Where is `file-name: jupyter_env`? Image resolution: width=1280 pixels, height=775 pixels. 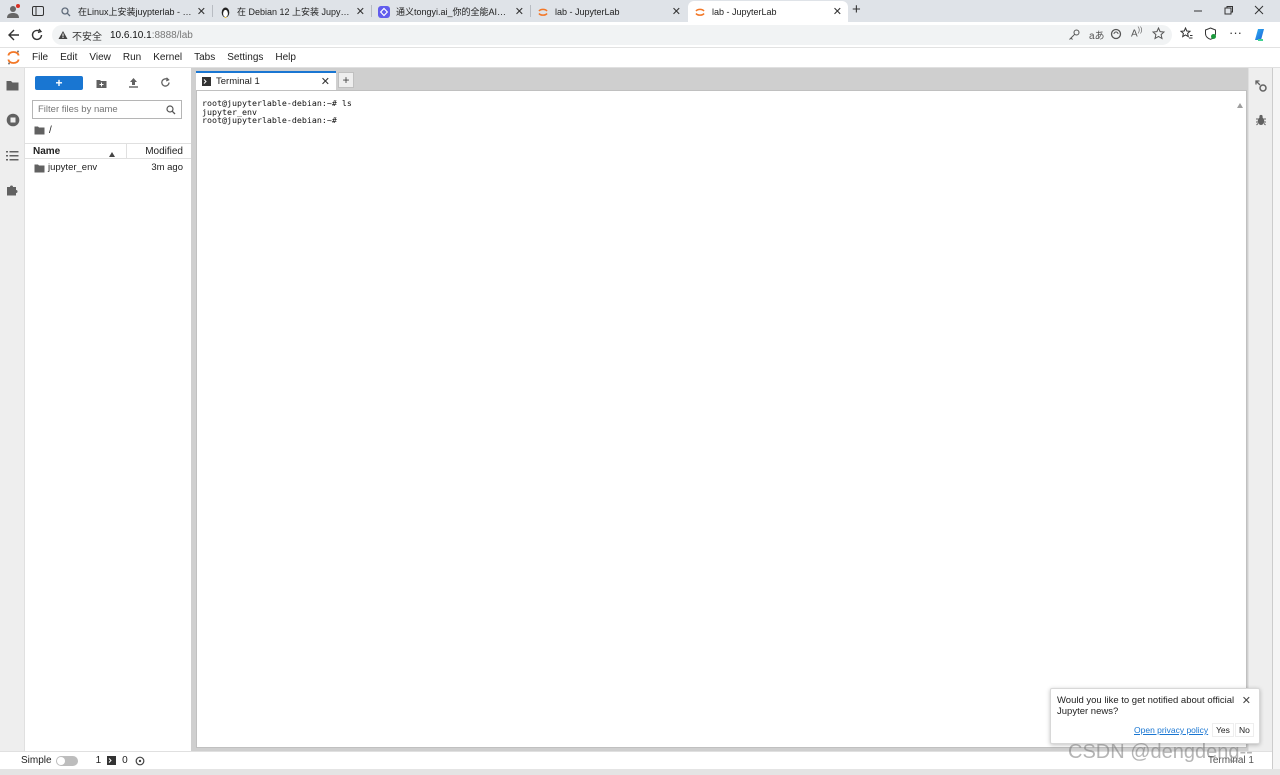
file-name: jupyter_env is located at coordinates (73, 167).